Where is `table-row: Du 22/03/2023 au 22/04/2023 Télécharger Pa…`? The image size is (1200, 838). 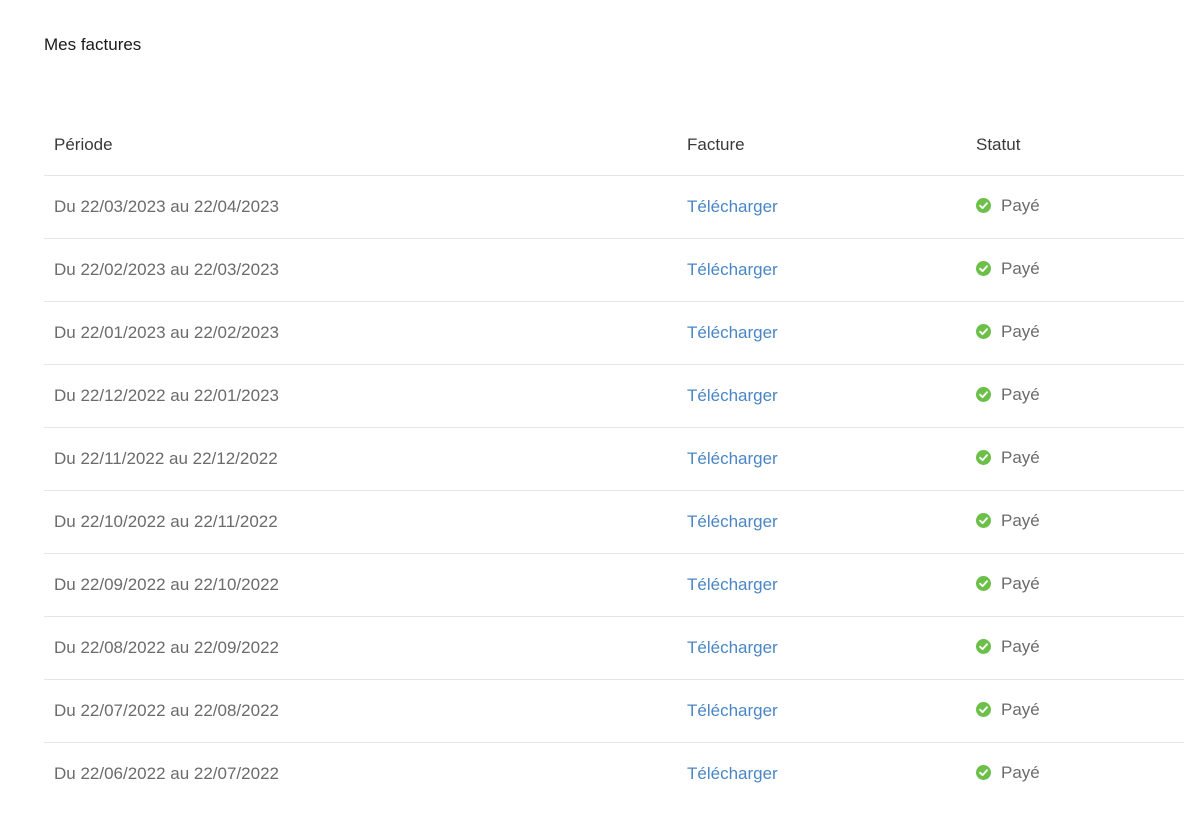 table-row: Du 22/03/2023 au 22/04/2023 Télécharger Pa… is located at coordinates (614, 207).